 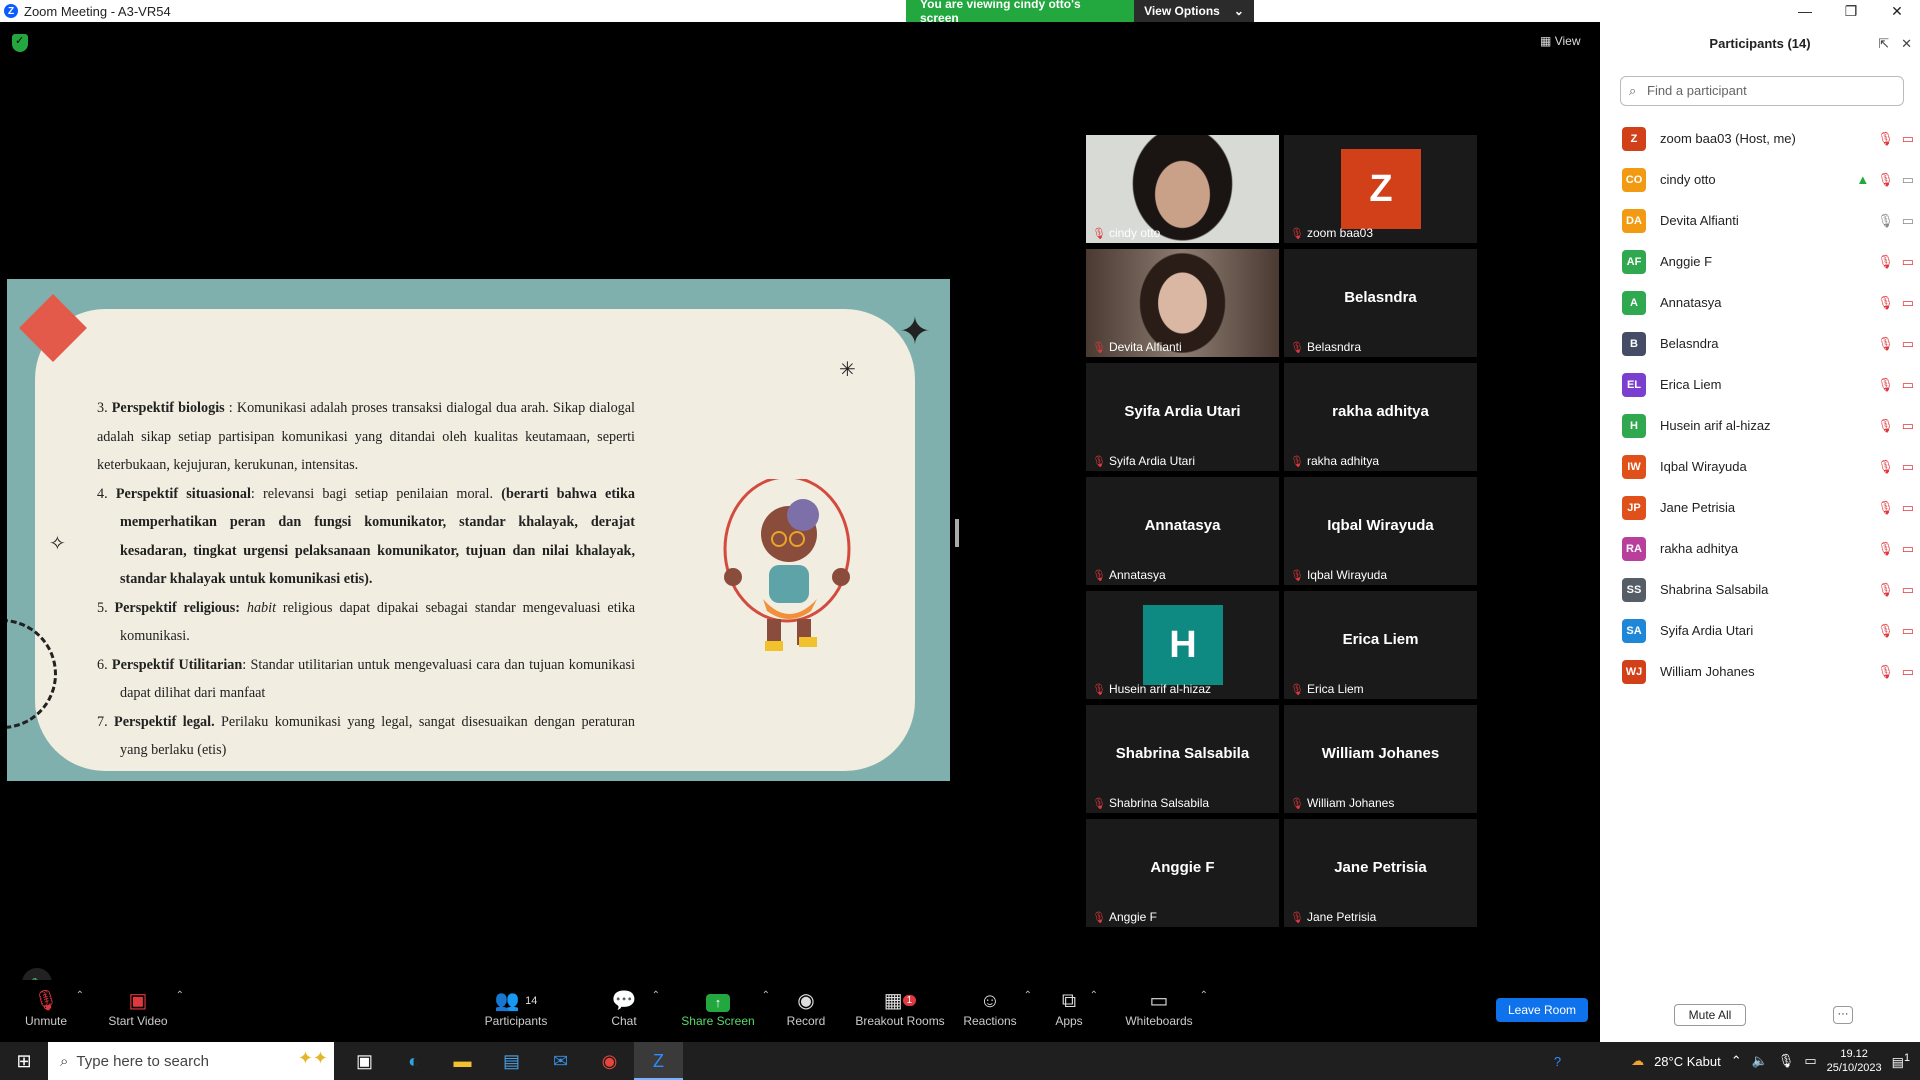 What do you see at coordinates (1380, 531) in the screenshot?
I see `video-tile: Iqbal Wirayuda 🎙 Iqbal Wirayuda` at bounding box center [1380, 531].